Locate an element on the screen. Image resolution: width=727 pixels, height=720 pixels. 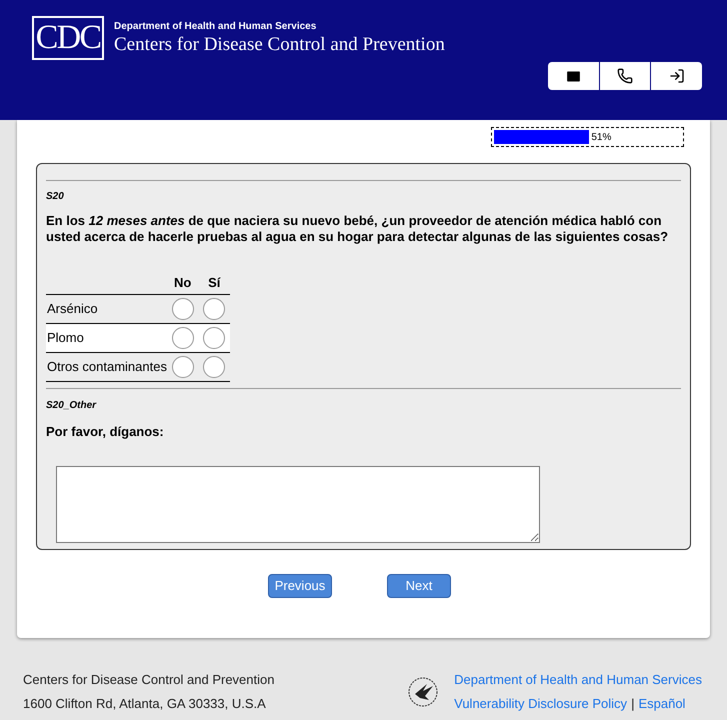
footer-link: Department of Health and Human Services is located at coordinates (578, 680).